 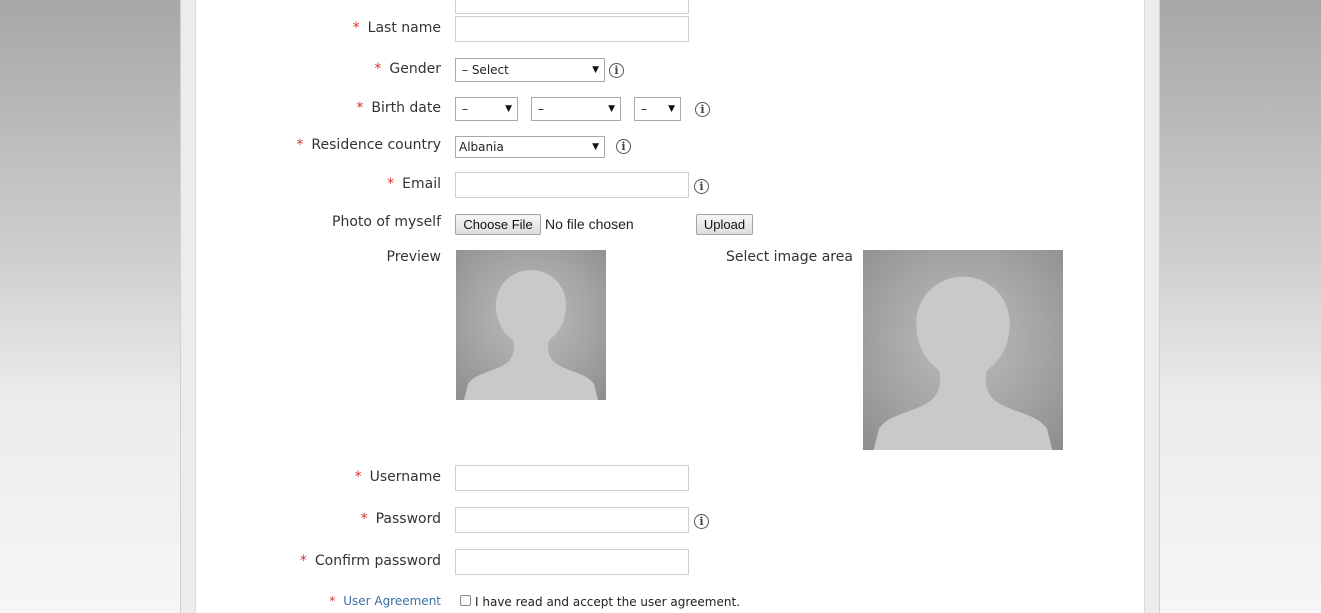 What do you see at coordinates (498, 224) in the screenshot?
I see `choose-file-button: Choose File` at bounding box center [498, 224].